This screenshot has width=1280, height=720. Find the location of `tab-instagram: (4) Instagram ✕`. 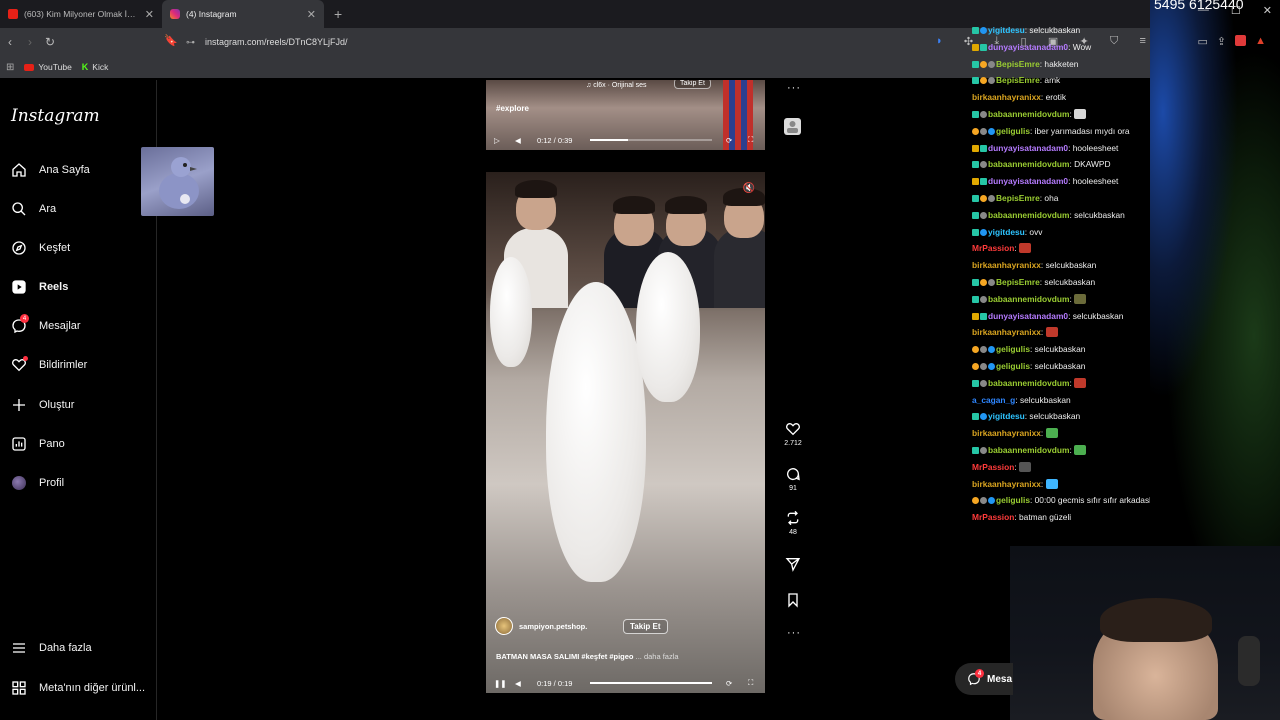

tab-instagram: (4) Instagram ✕ is located at coordinates (243, 14).